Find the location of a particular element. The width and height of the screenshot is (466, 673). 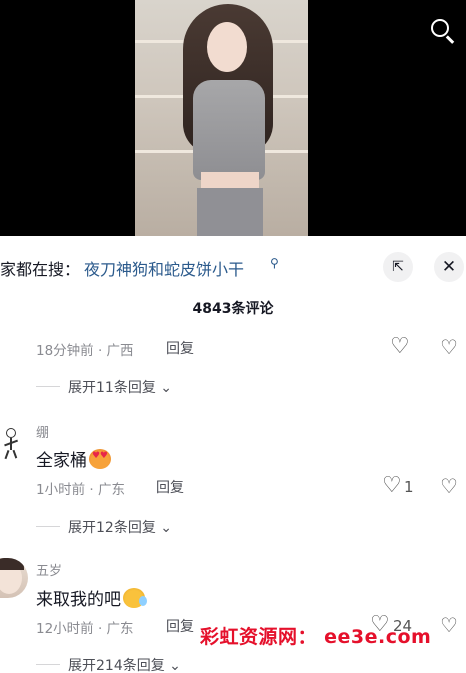

heart-eyes-emoji is located at coordinates (100, 459).